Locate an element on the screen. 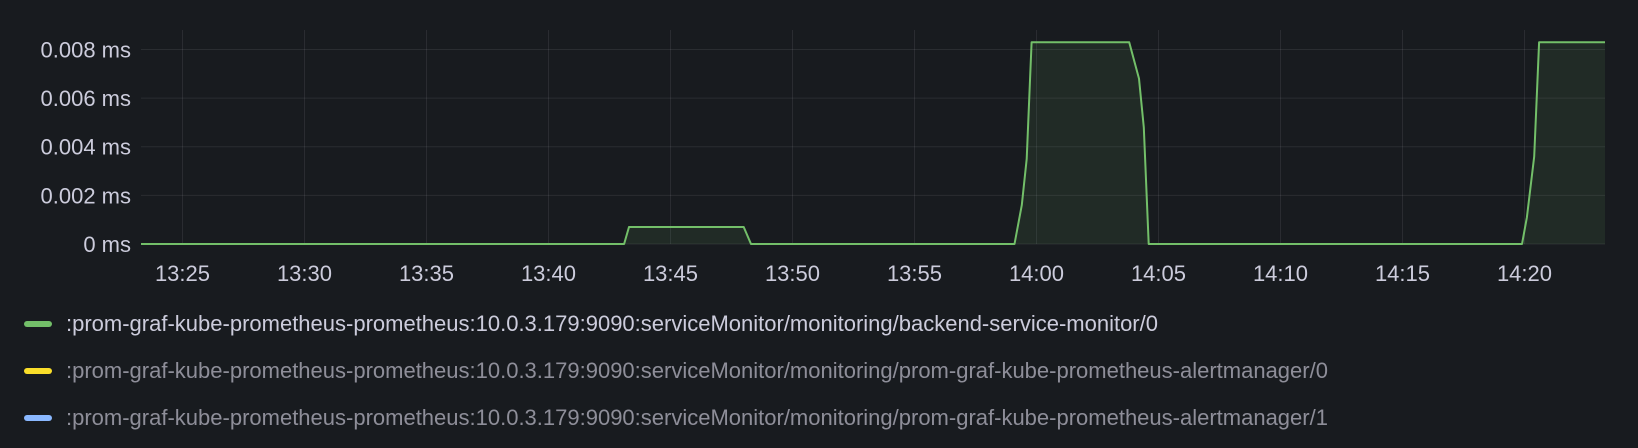  x-tick-label: 13:45 is located at coordinates (670, 273).